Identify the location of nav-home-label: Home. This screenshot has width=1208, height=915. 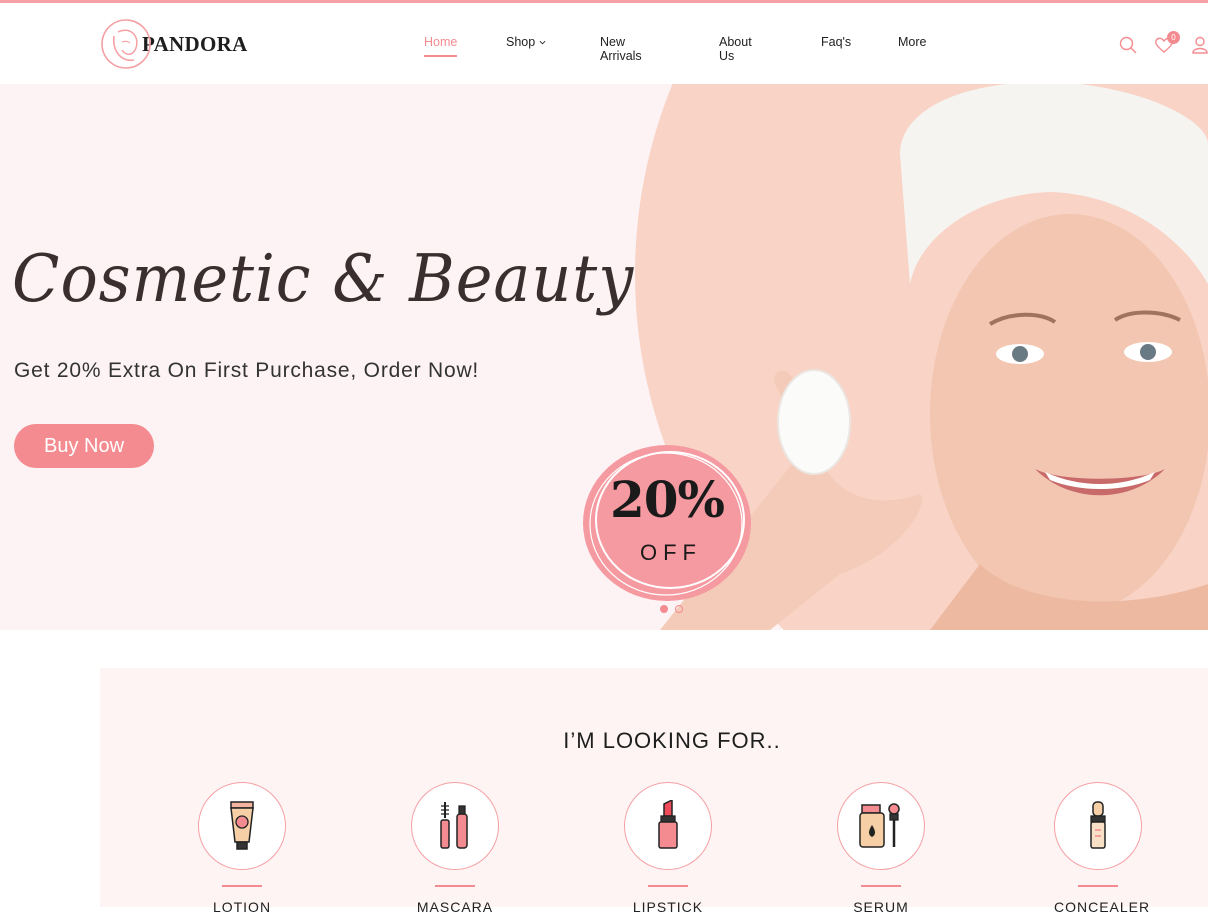
(441, 42).